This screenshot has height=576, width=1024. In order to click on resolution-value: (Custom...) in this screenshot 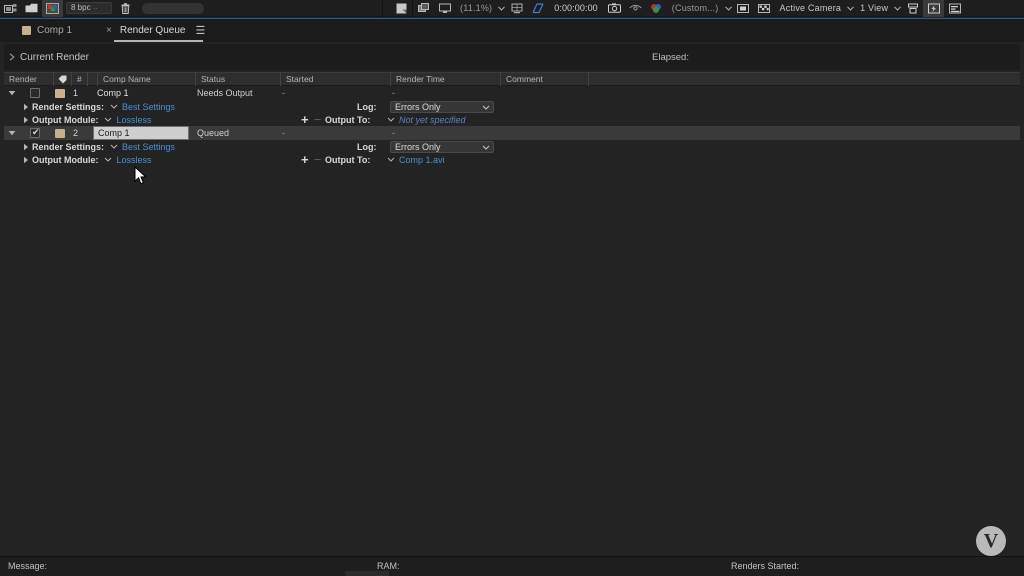, I will do `click(695, 8)`.